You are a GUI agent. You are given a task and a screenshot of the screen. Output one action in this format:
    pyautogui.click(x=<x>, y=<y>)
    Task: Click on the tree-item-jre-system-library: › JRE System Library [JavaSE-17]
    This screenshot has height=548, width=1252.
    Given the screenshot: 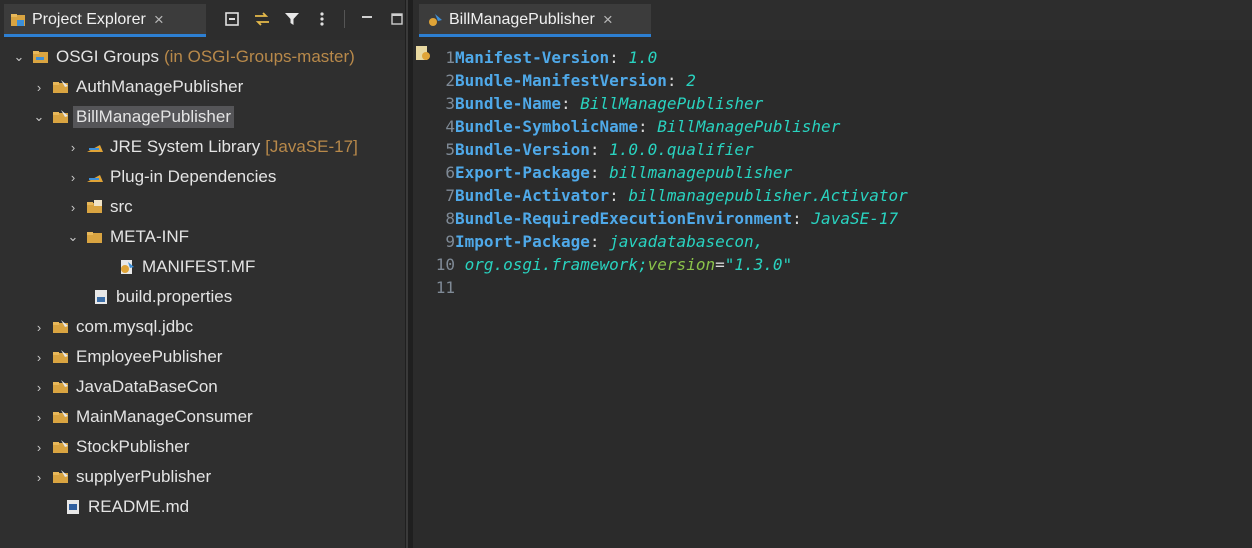 What is the action you would take?
    pyautogui.click(x=212, y=147)
    